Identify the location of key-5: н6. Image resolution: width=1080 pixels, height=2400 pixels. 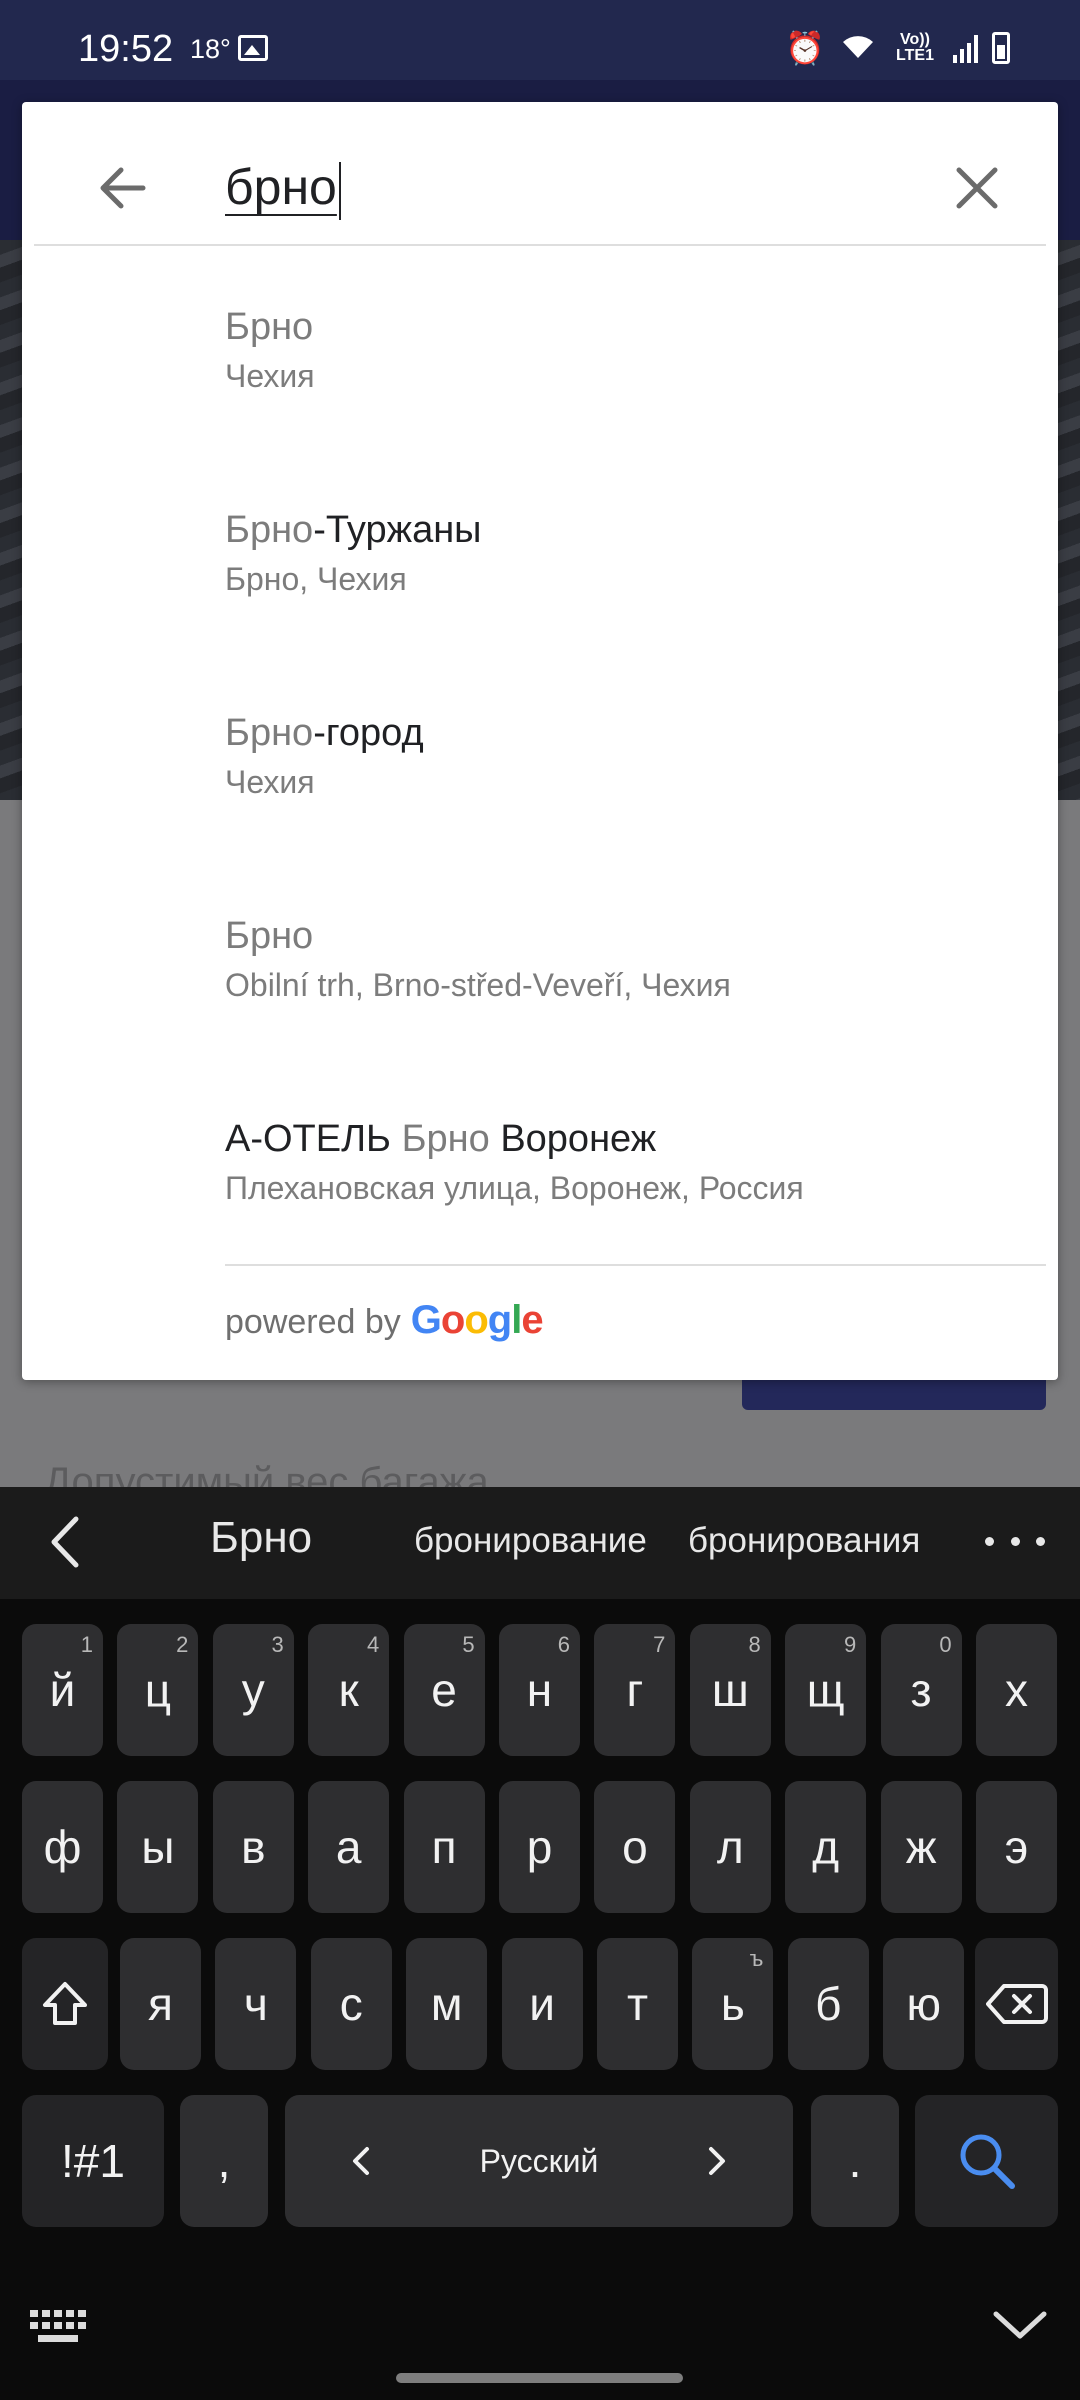
(539, 1690).